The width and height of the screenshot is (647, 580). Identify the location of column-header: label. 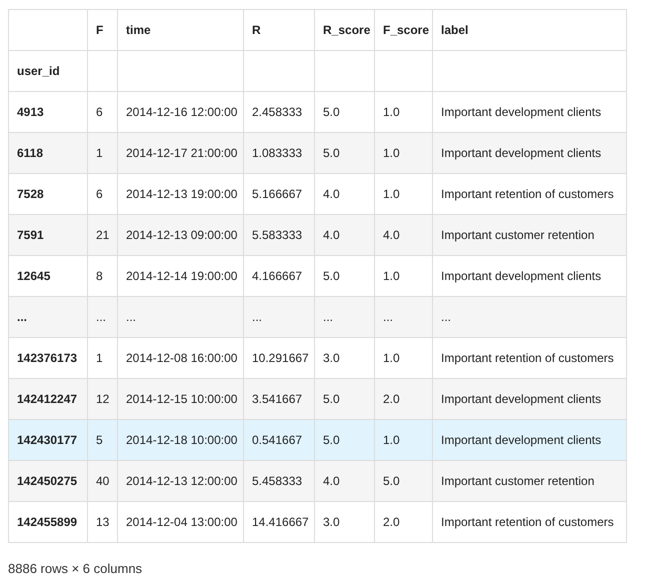
(529, 30).